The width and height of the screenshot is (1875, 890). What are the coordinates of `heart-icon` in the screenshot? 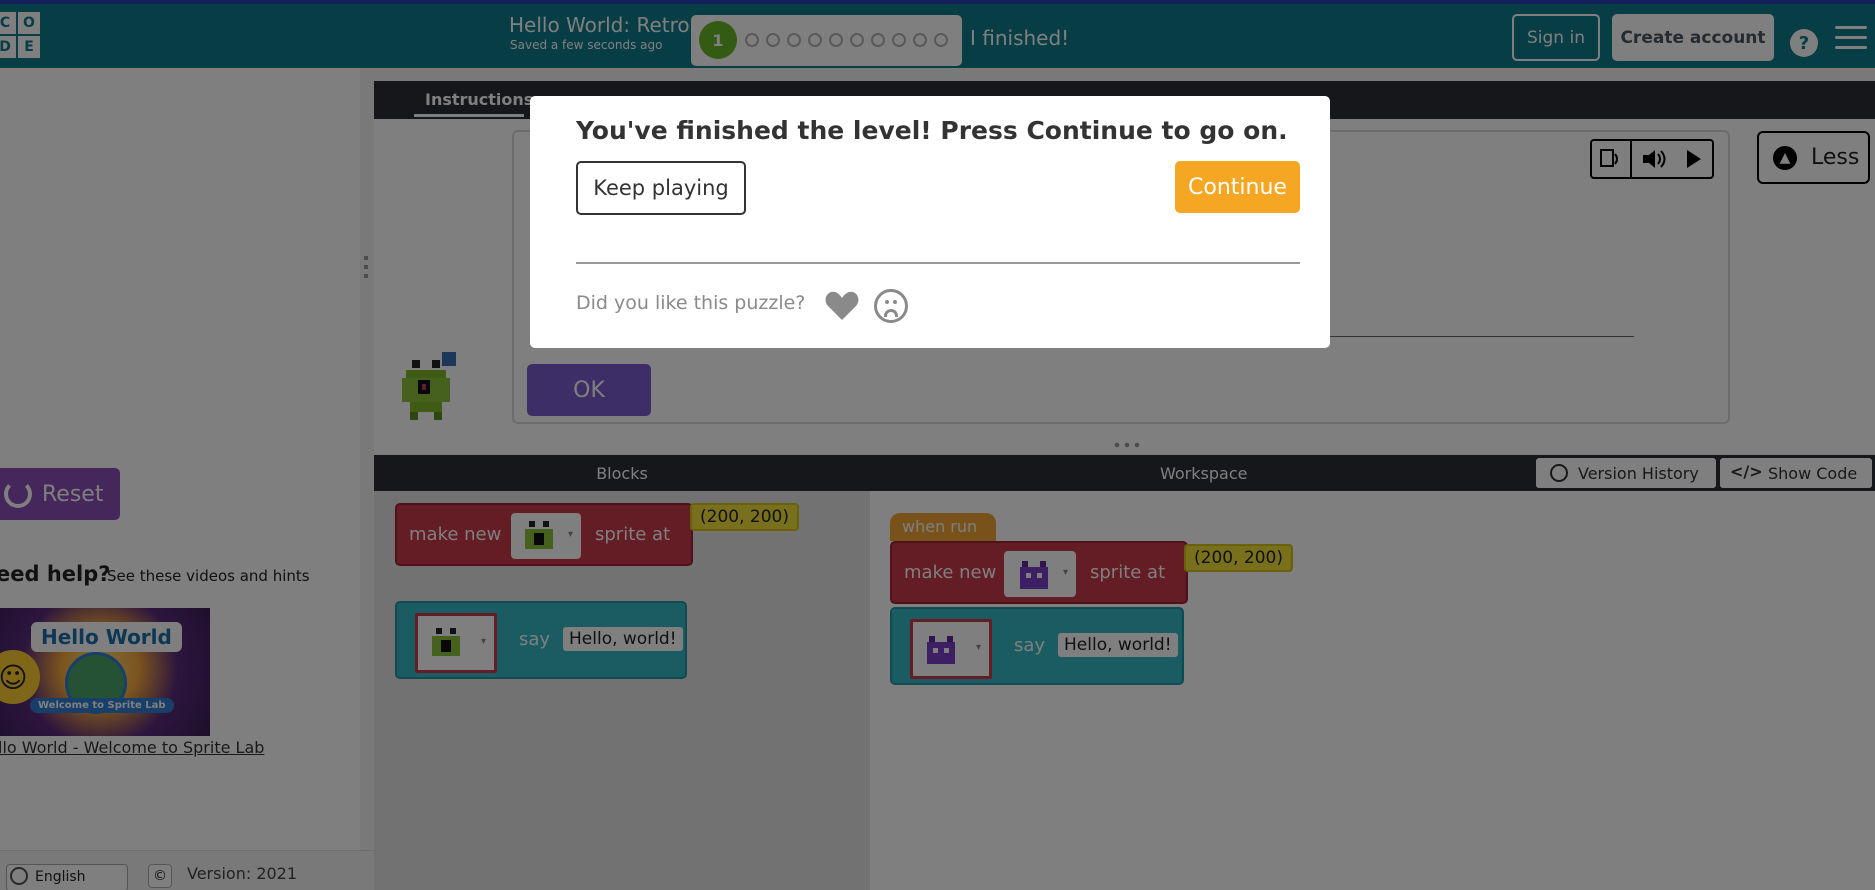 It's located at (842, 306).